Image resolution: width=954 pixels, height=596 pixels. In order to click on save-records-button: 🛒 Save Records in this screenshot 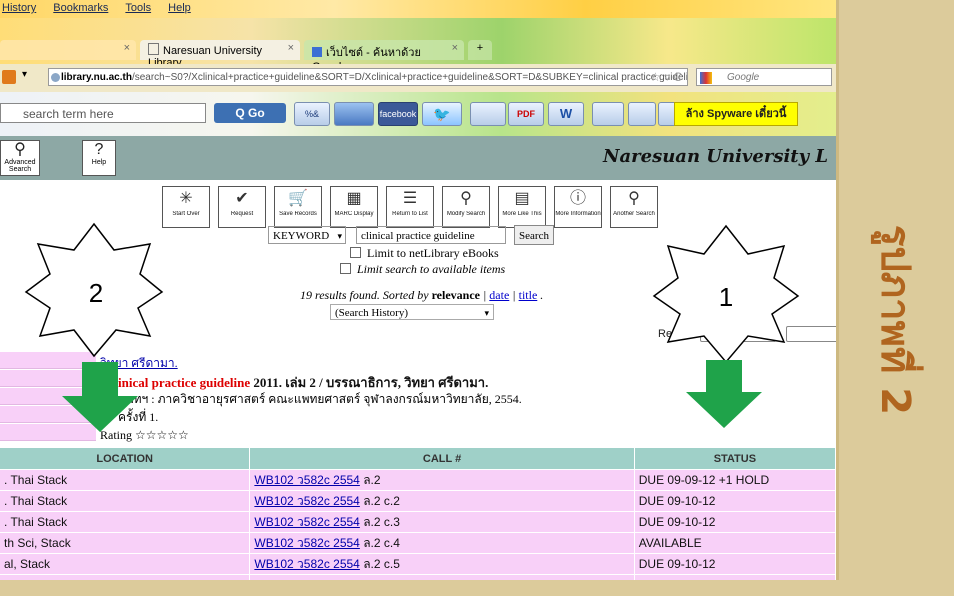, I will do `click(298, 207)`.